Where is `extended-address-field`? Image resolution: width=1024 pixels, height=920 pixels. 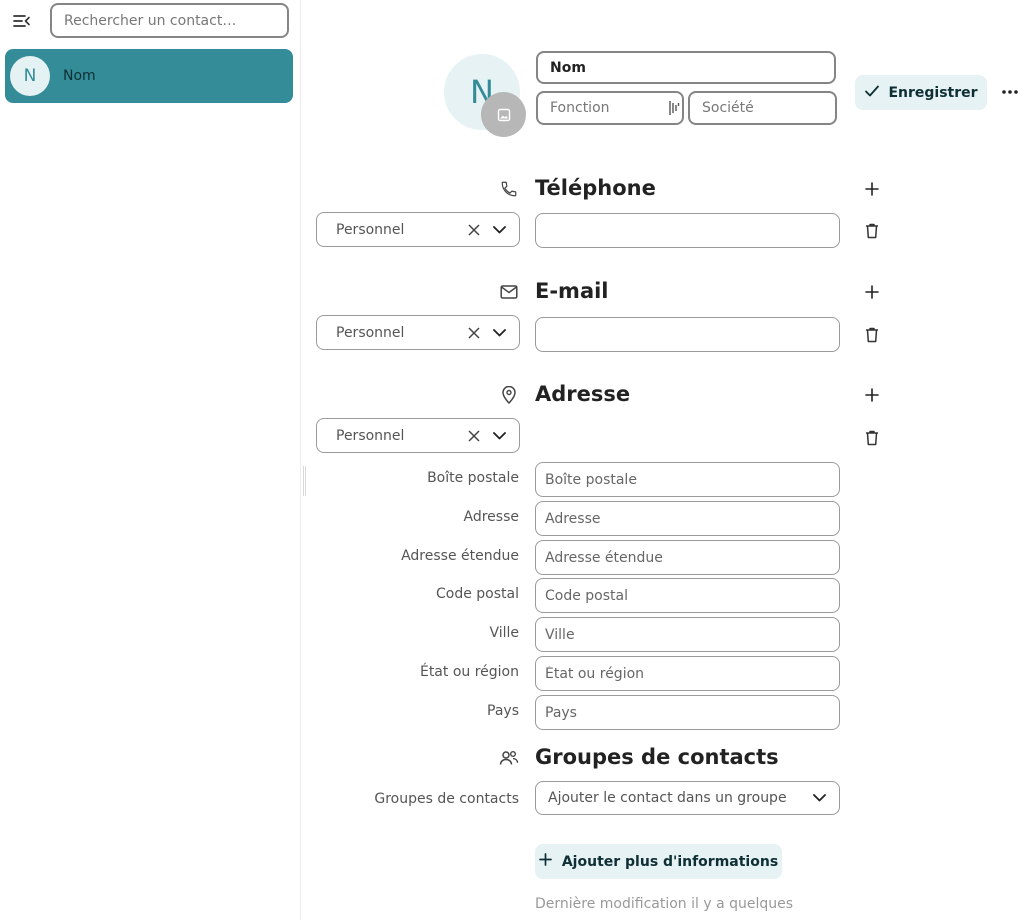 extended-address-field is located at coordinates (687, 557).